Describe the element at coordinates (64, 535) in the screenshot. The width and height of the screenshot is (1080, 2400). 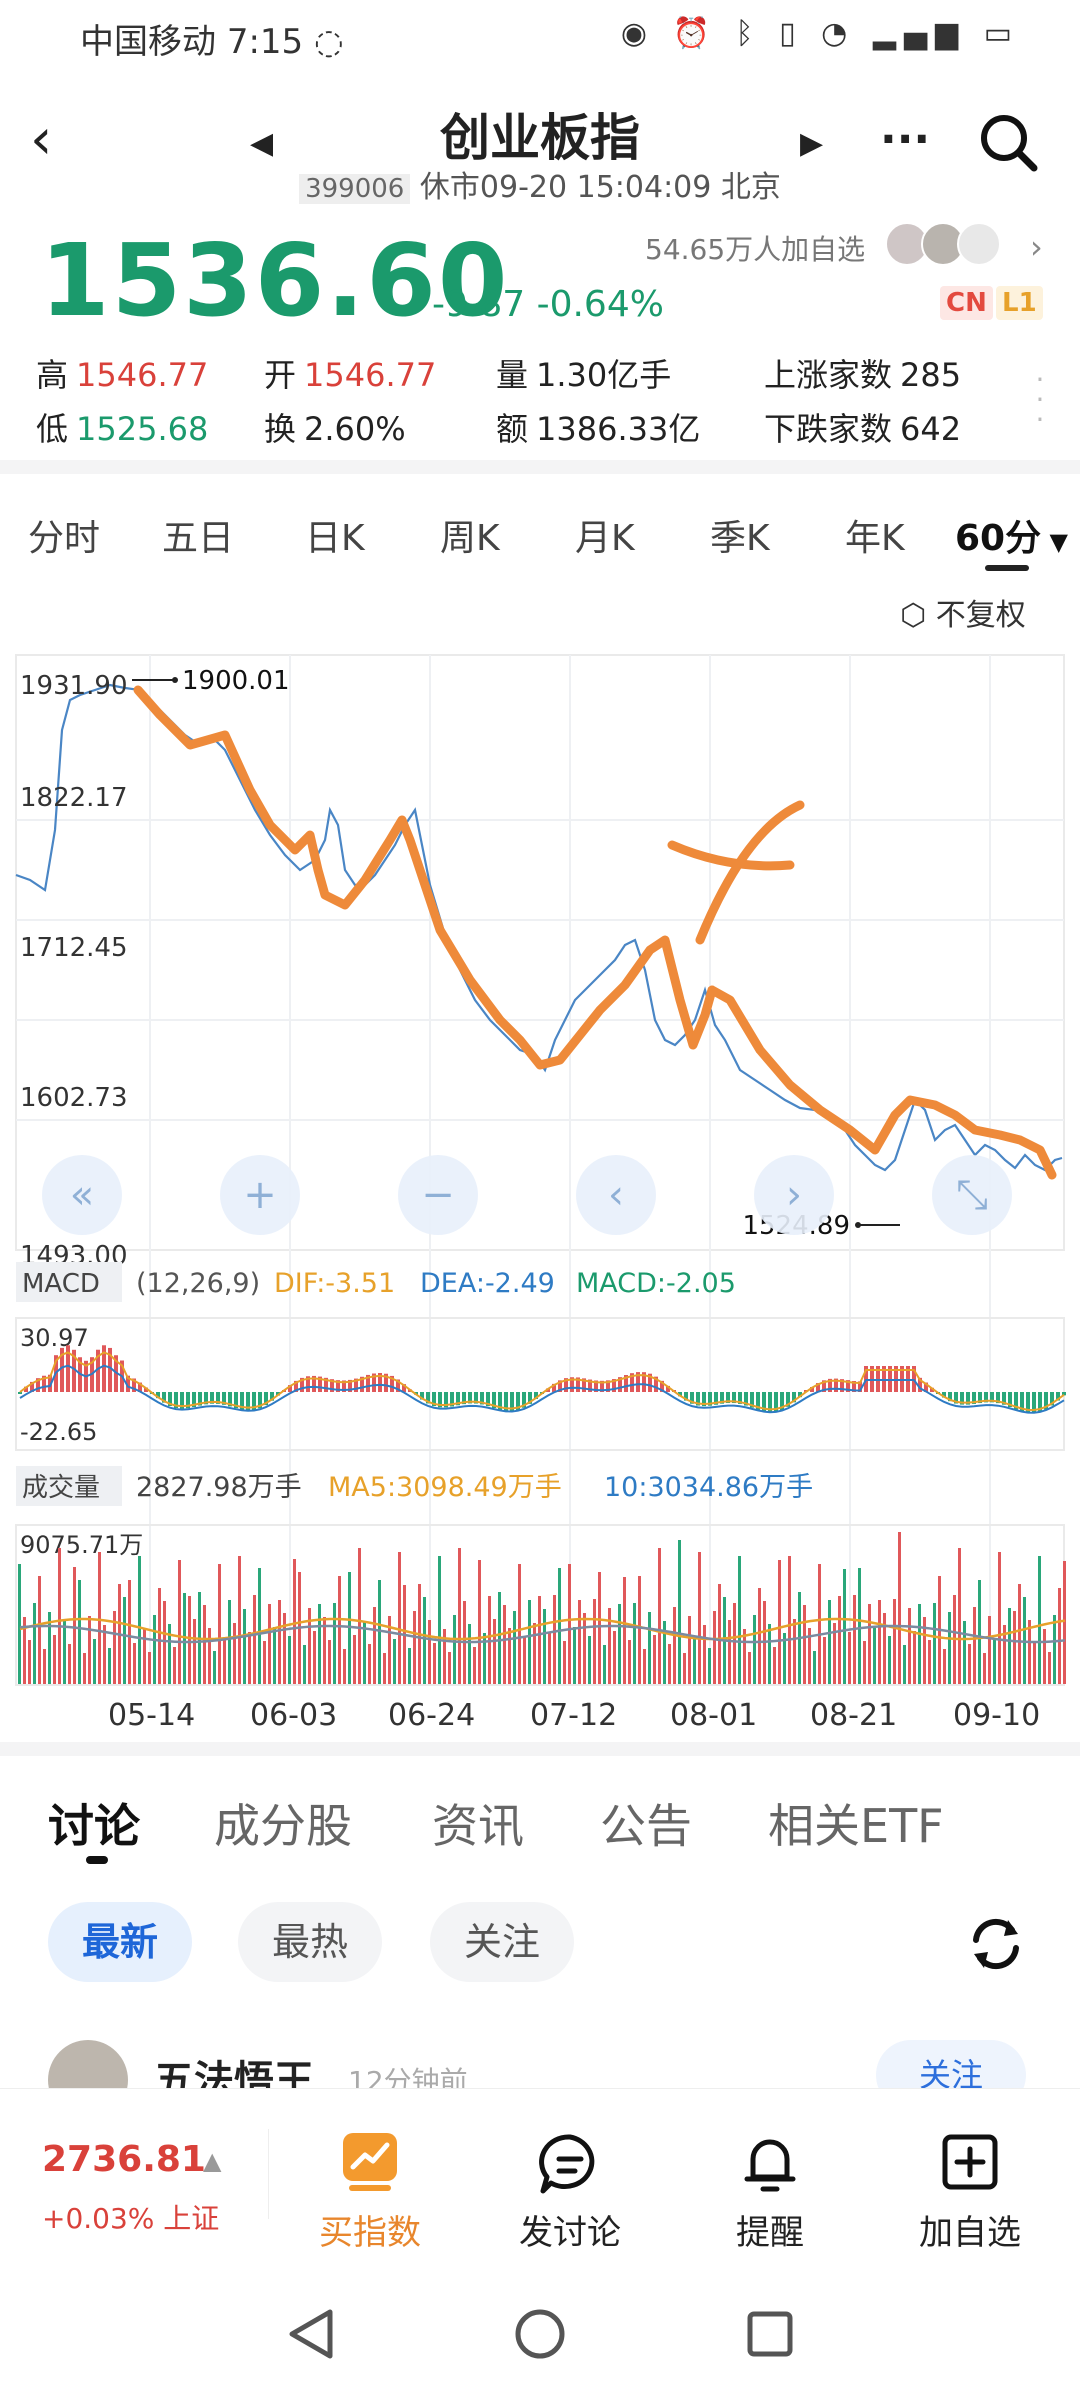
I see `tab-intraday: 分时` at that location.